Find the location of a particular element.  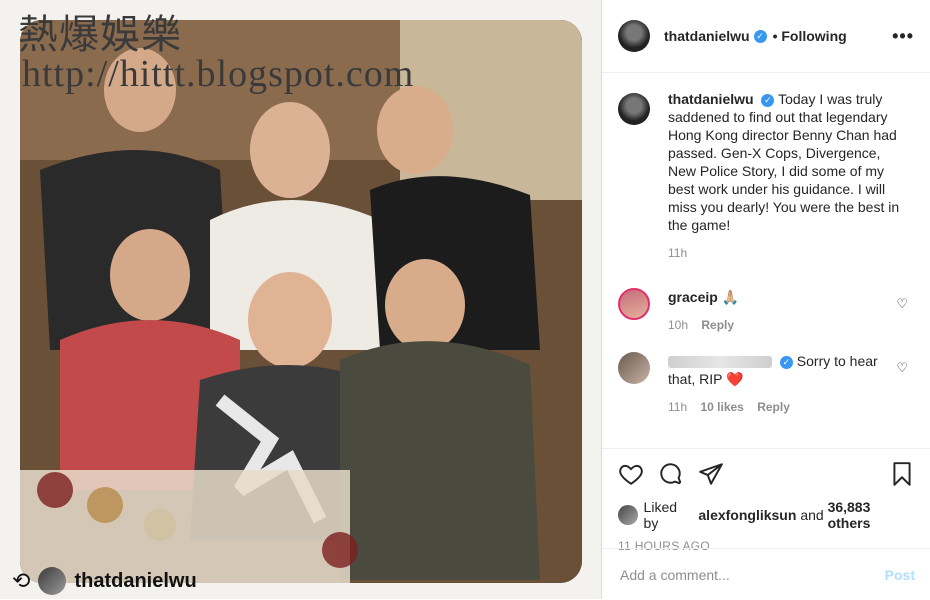

bookmark-icon is located at coordinates (902, 474).